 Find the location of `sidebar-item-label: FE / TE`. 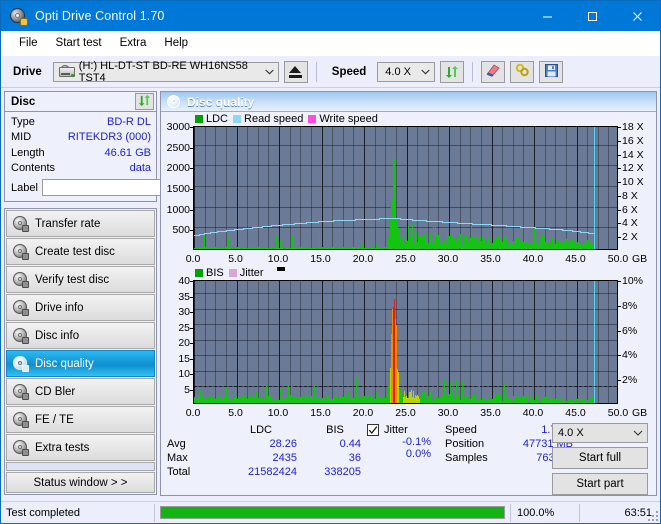

sidebar-item-label: FE / TE is located at coordinates (54, 419).